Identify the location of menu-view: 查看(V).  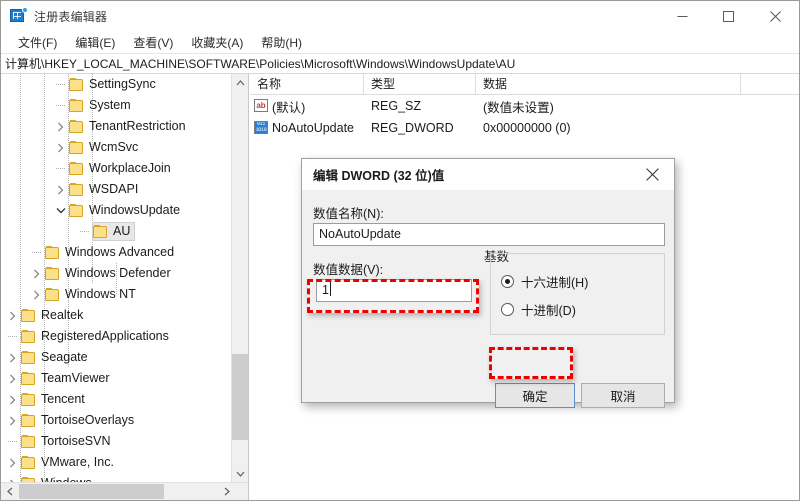
(153, 42).